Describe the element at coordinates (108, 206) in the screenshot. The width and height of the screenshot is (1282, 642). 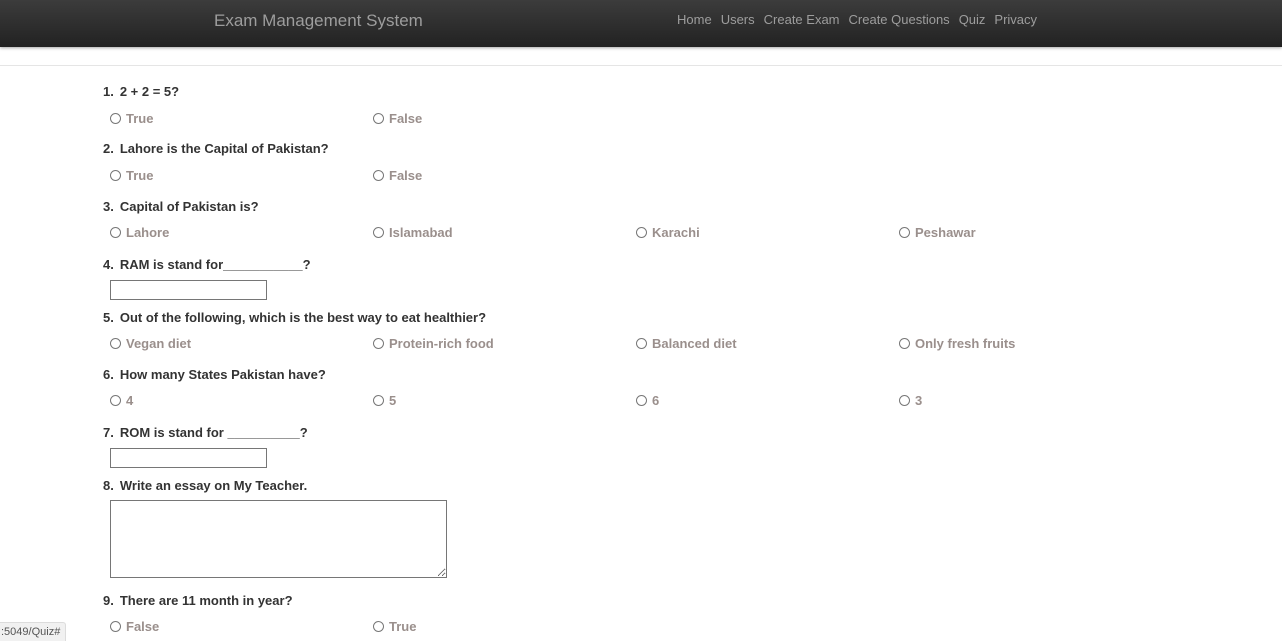
I see `question-number: 3.` at that location.